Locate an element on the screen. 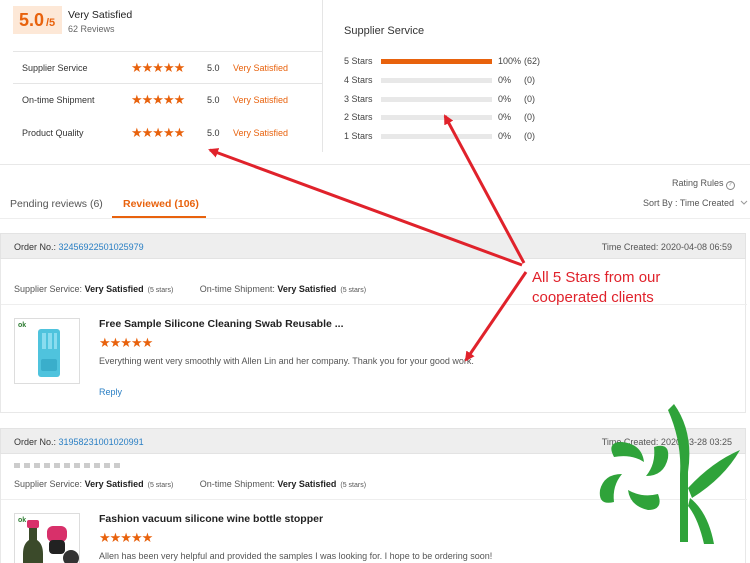  star-bar-label: 3 Stars is located at coordinates (358, 99).